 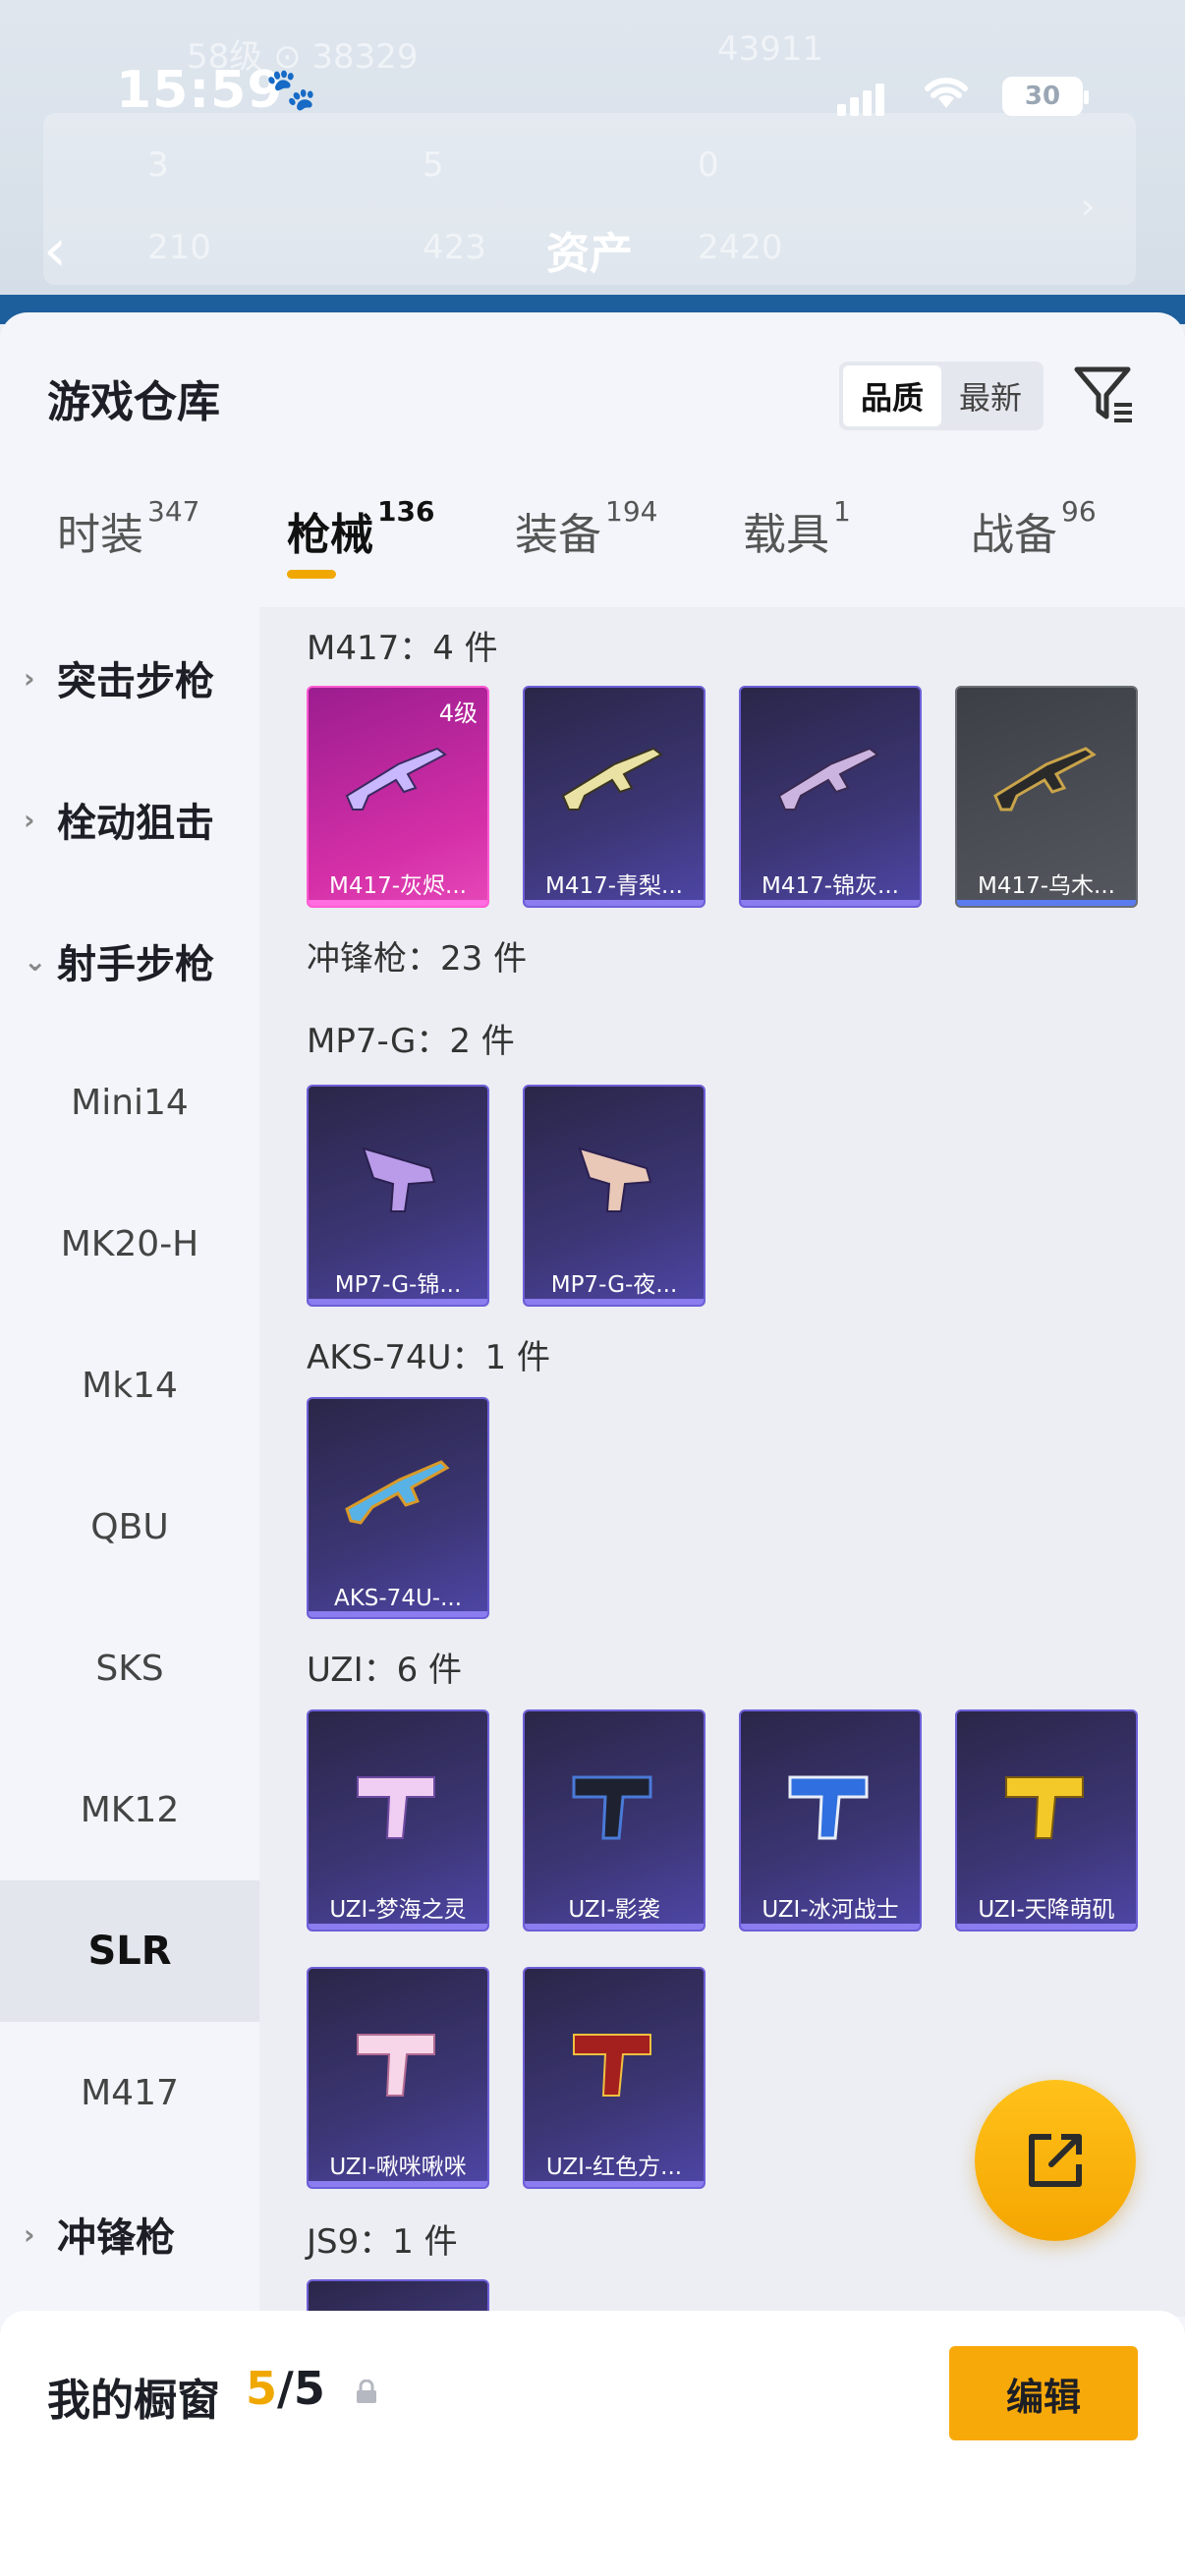 What do you see at coordinates (130, 1951) in the screenshot?
I see `sidebar-item-slr: SLR` at bounding box center [130, 1951].